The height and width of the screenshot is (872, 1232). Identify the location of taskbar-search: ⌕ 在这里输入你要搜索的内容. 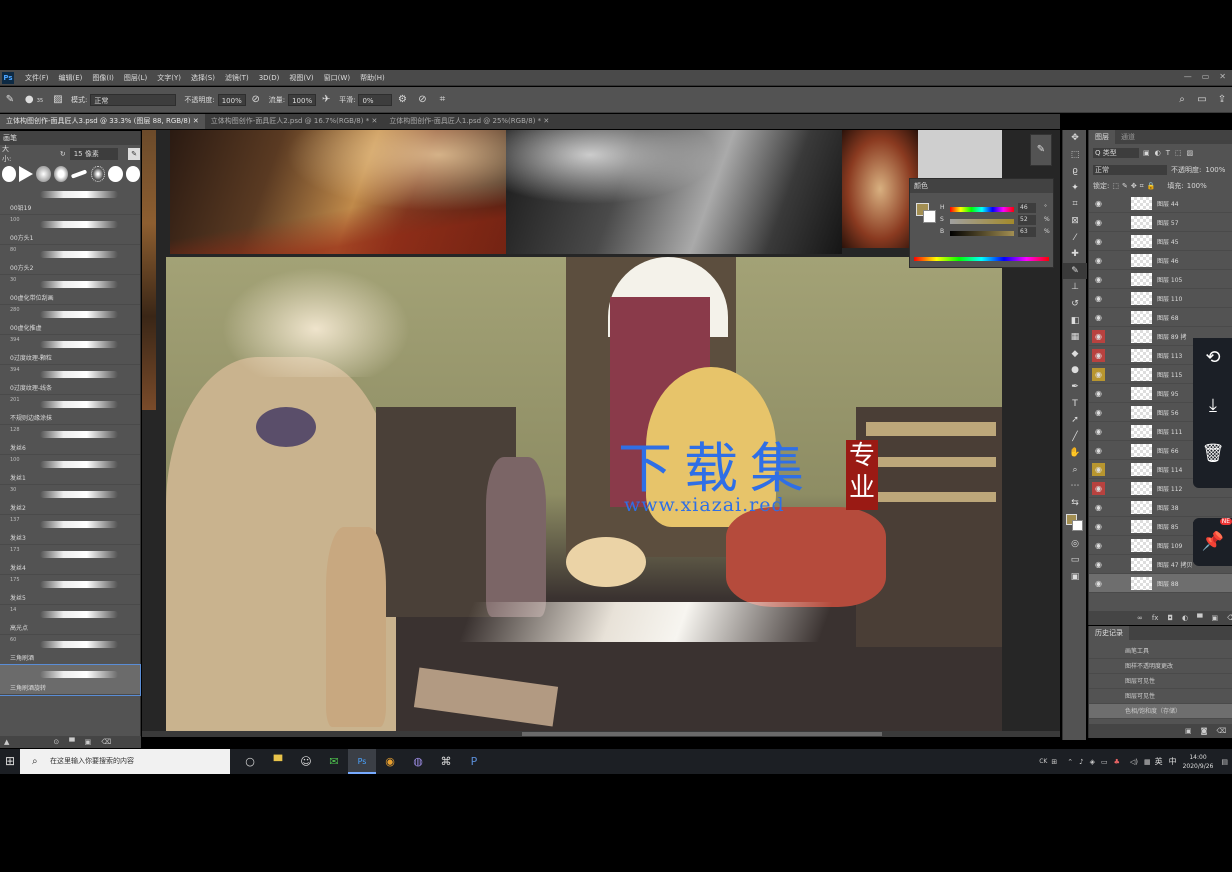
(125, 761).